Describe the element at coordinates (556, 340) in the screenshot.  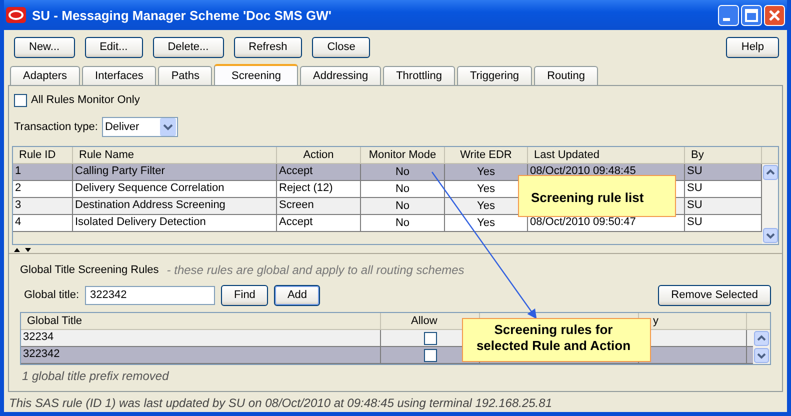
I see `callout-tooltip: Screening rules for selected Rule and Action` at that location.